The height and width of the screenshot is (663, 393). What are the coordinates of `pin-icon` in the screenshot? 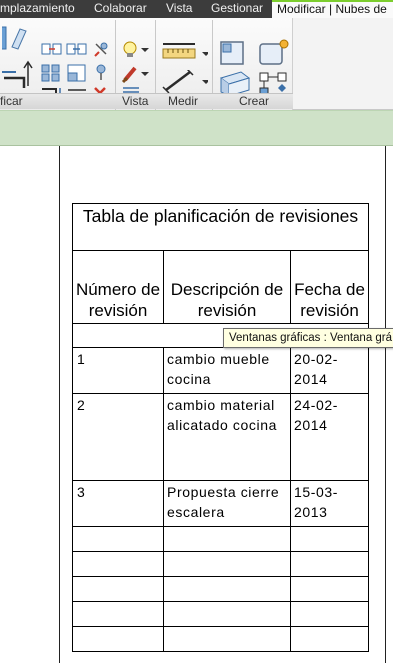 It's located at (101, 72).